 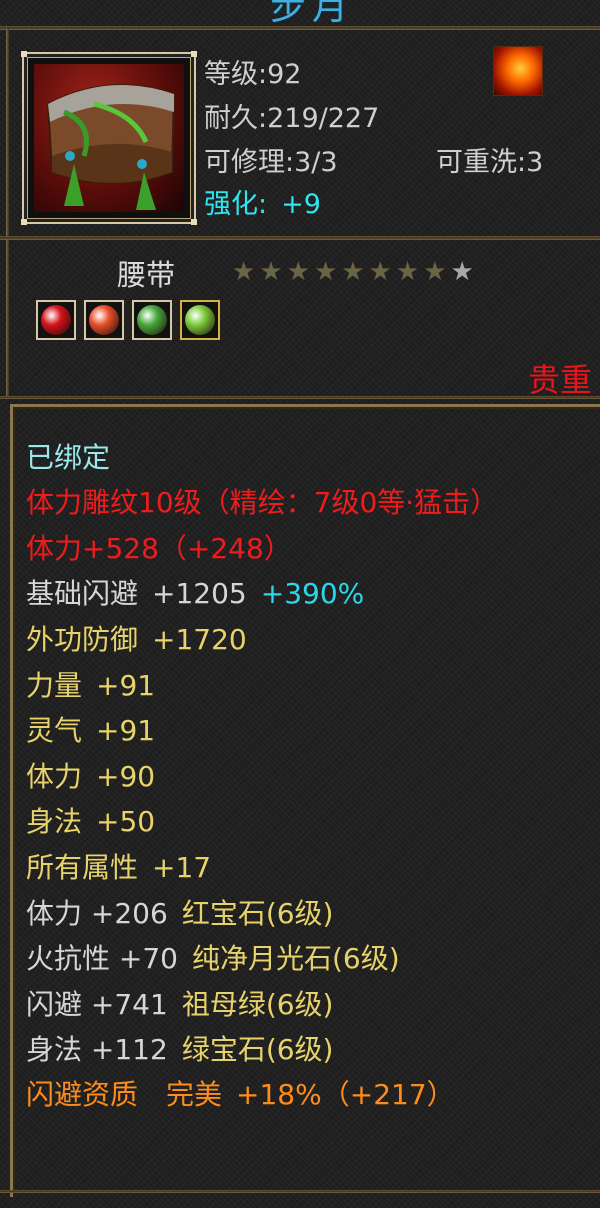 I want to click on strength-line: 力量 +91, so click(x=90, y=684).